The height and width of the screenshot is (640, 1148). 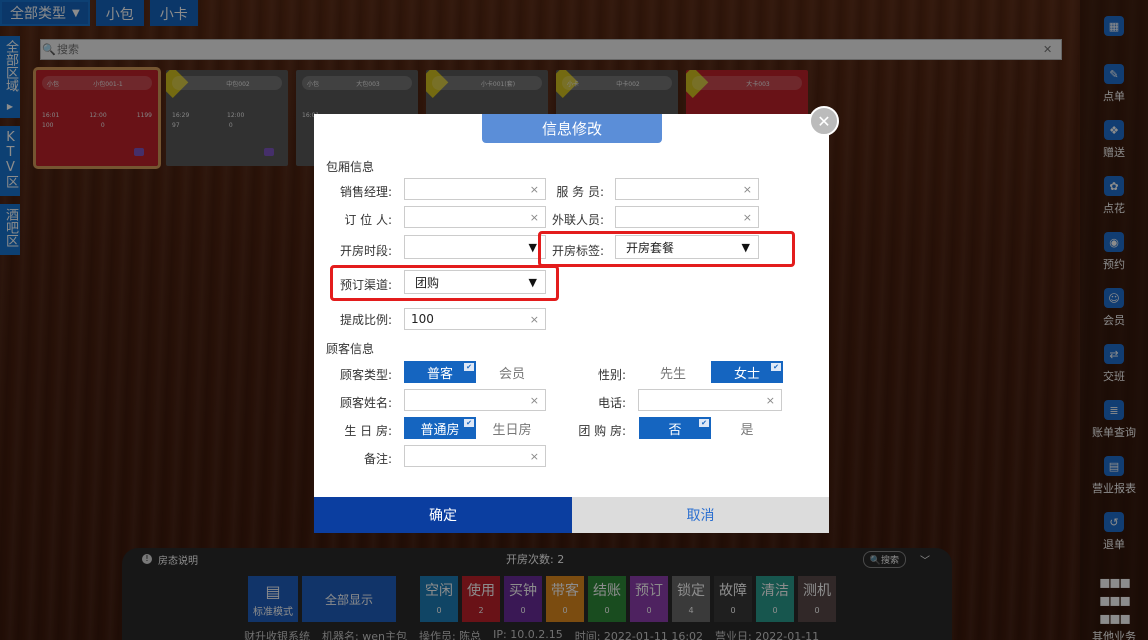 I want to click on other-business-button: ▪▪▪ ▪▪▪ ▪▪▪ 其他业务, so click(x=1114, y=607).